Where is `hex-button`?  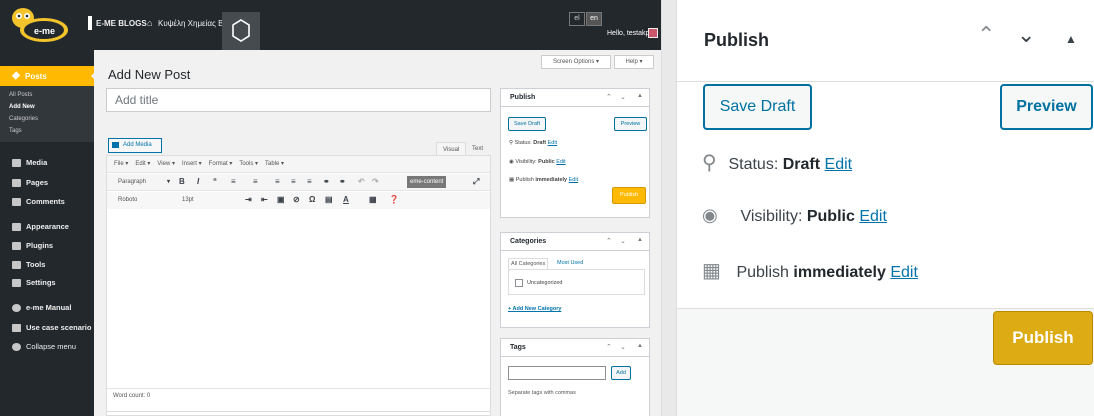
hex-button is located at coordinates (241, 31).